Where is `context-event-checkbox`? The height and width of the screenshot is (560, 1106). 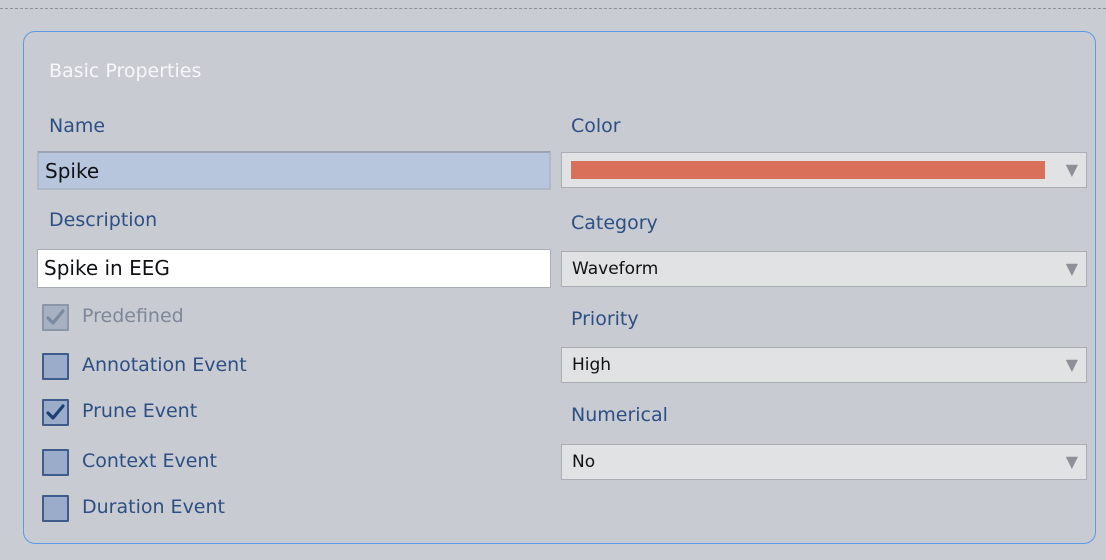
context-event-checkbox is located at coordinates (55, 462).